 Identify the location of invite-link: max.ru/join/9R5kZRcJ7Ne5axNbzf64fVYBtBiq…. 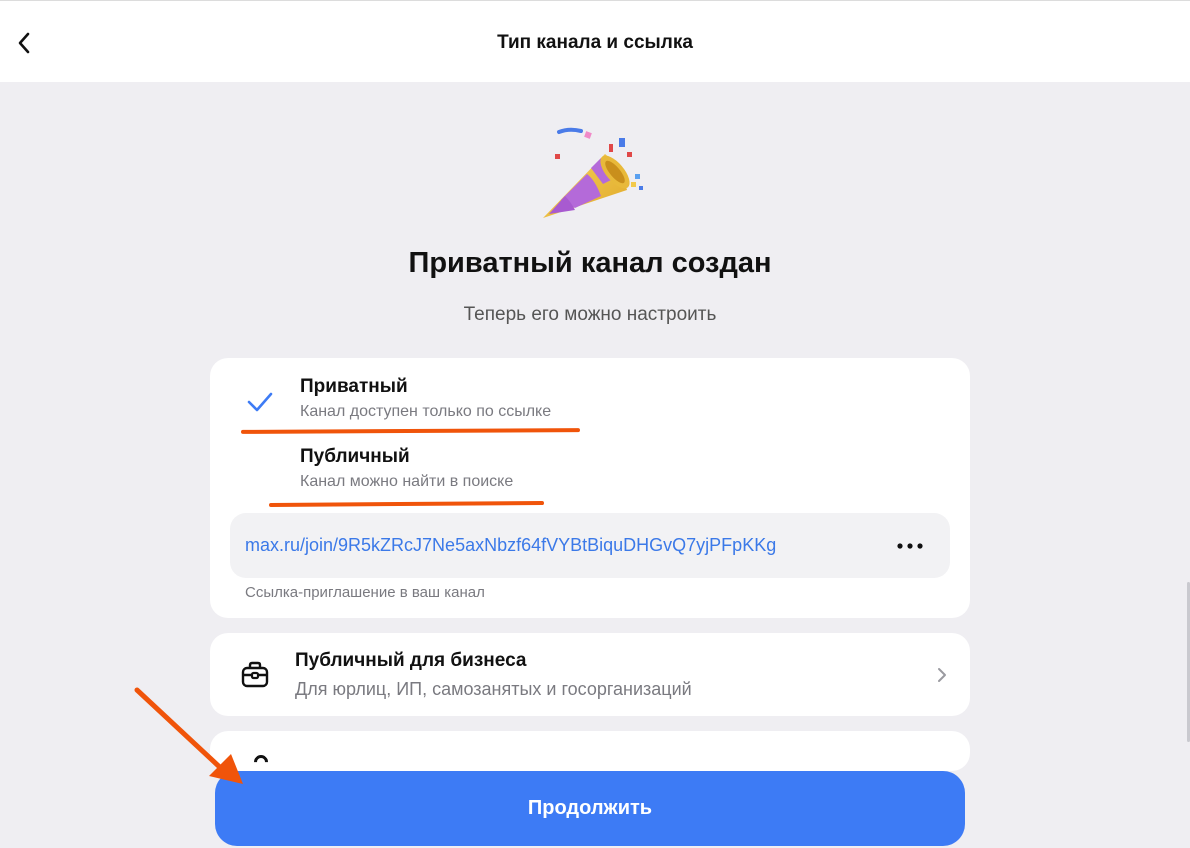
(510, 545).